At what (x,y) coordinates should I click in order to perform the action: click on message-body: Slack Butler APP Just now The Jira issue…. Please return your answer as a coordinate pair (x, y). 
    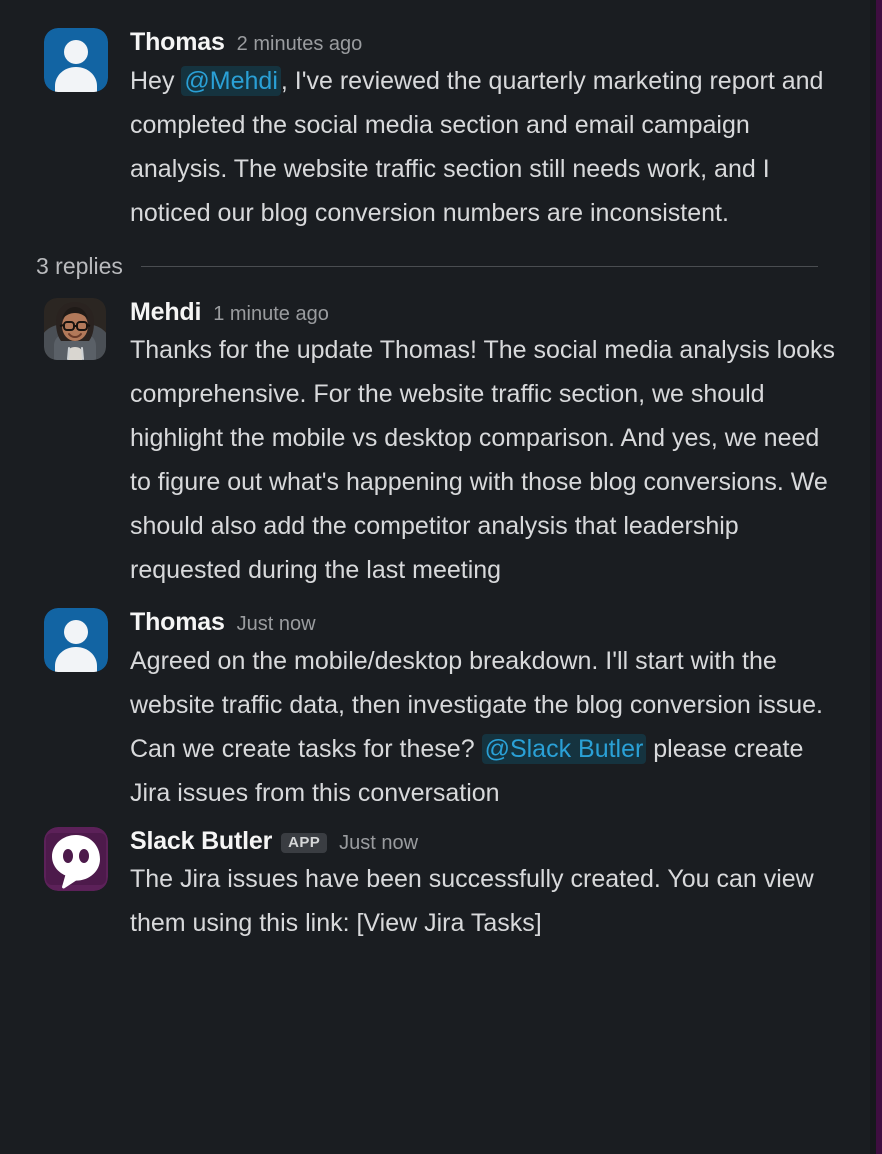
    Looking at the image, I should click on (484, 886).